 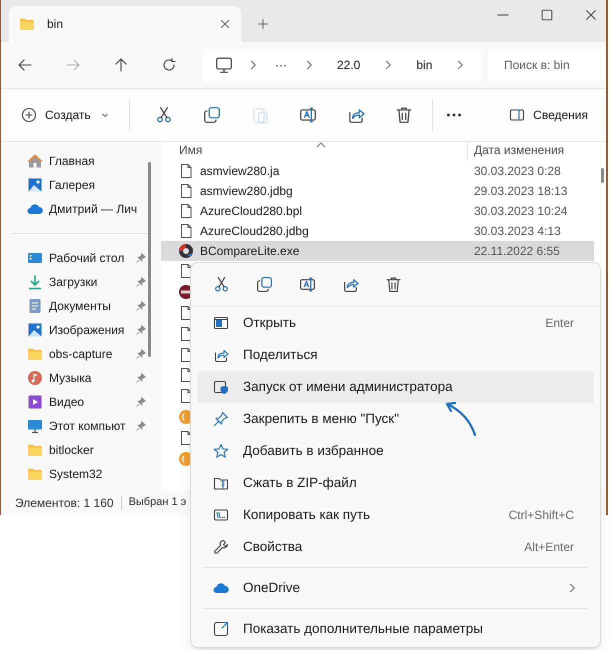 What do you see at coordinates (76, 354) in the screenshot?
I see `sidebar-item: obs-capture` at bounding box center [76, 354].